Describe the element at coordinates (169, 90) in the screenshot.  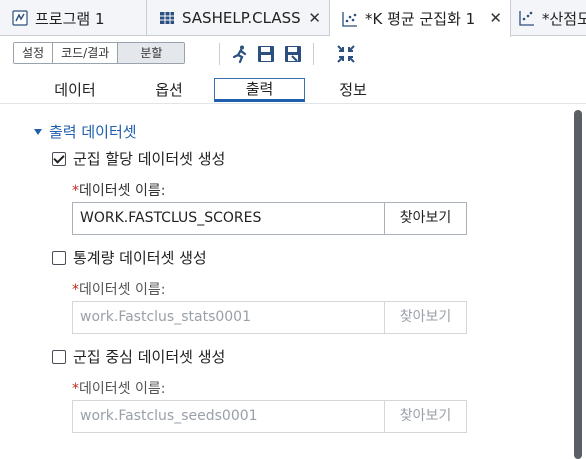
I see `tab-options: 옵션` at that location.